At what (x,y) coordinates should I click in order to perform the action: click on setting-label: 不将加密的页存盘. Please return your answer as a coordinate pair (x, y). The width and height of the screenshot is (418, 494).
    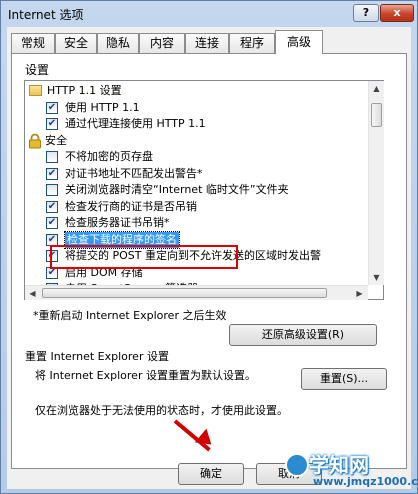
    Looking at the image, I should click on (109, 156).